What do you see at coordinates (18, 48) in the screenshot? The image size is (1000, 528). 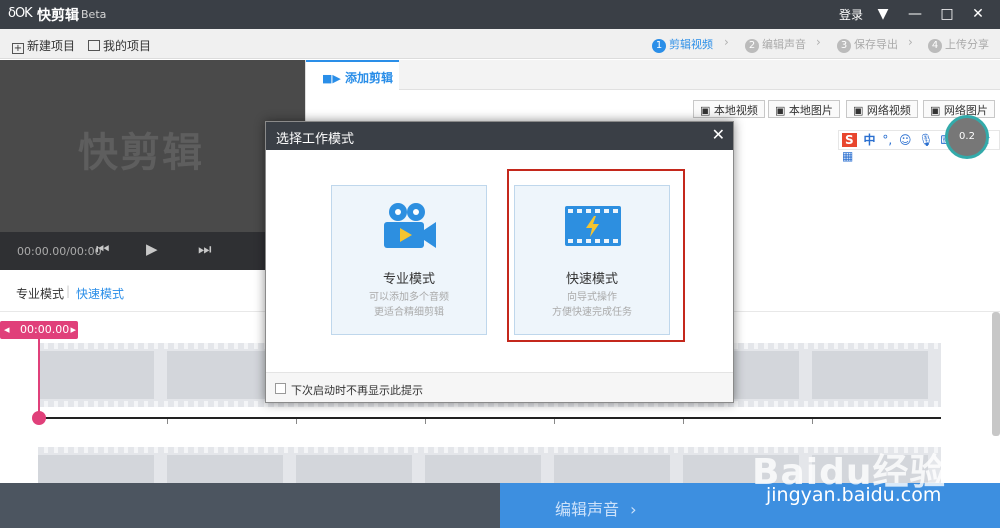 I see `plus-icon: +` at bounding box center [18, 48].